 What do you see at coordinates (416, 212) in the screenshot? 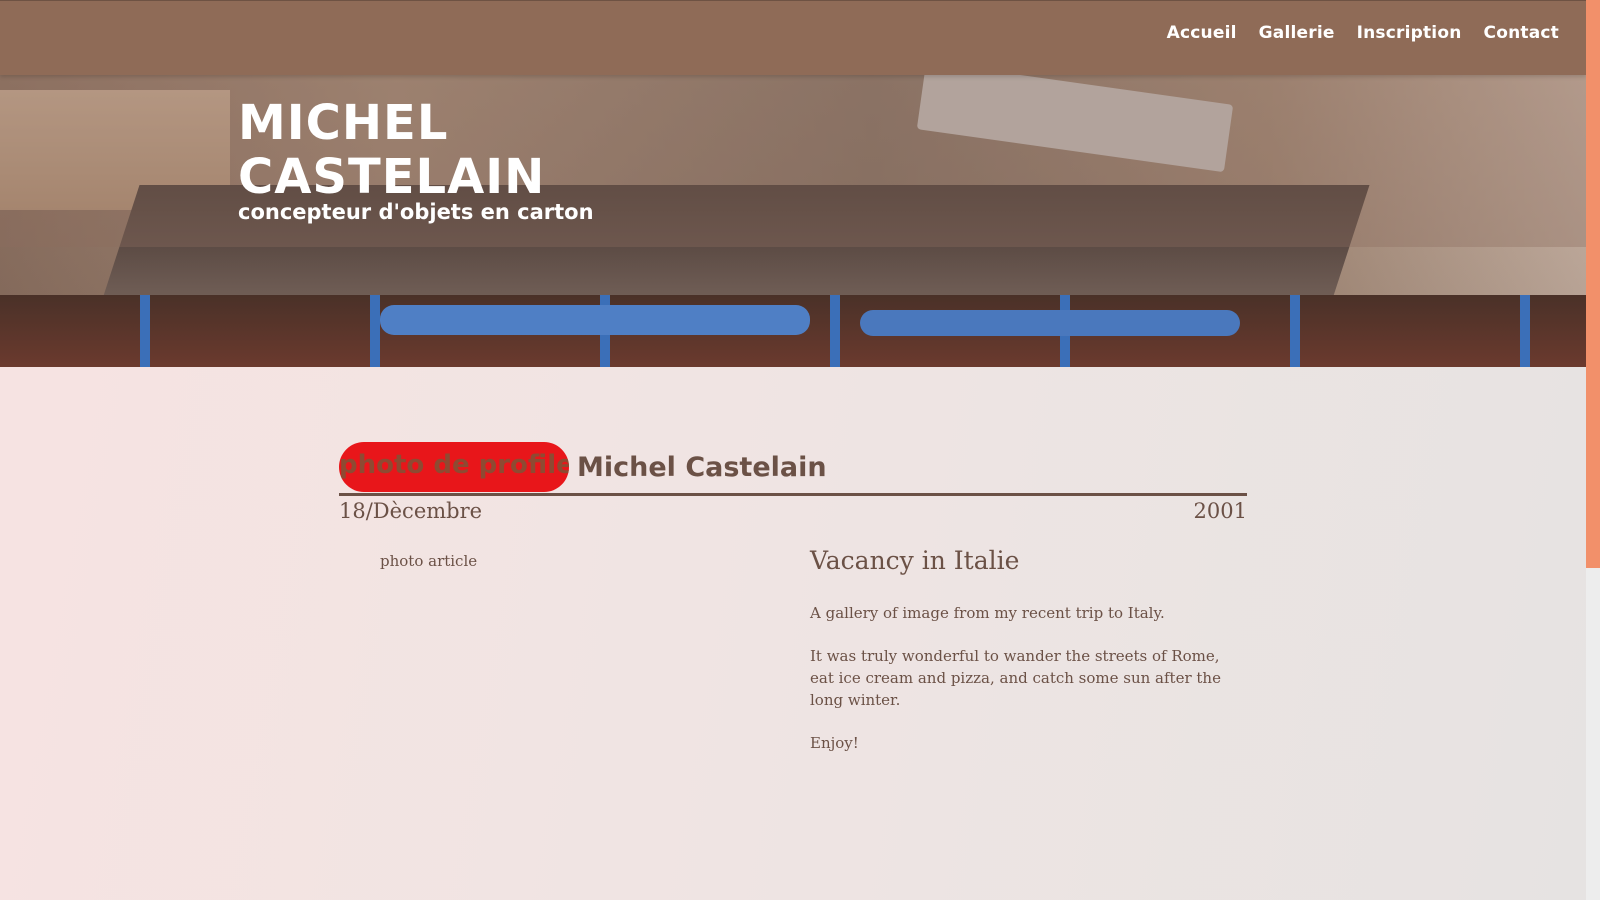
I see `site-subtitle: concepteur d'objets en carton` at bounding box center [416, 212].